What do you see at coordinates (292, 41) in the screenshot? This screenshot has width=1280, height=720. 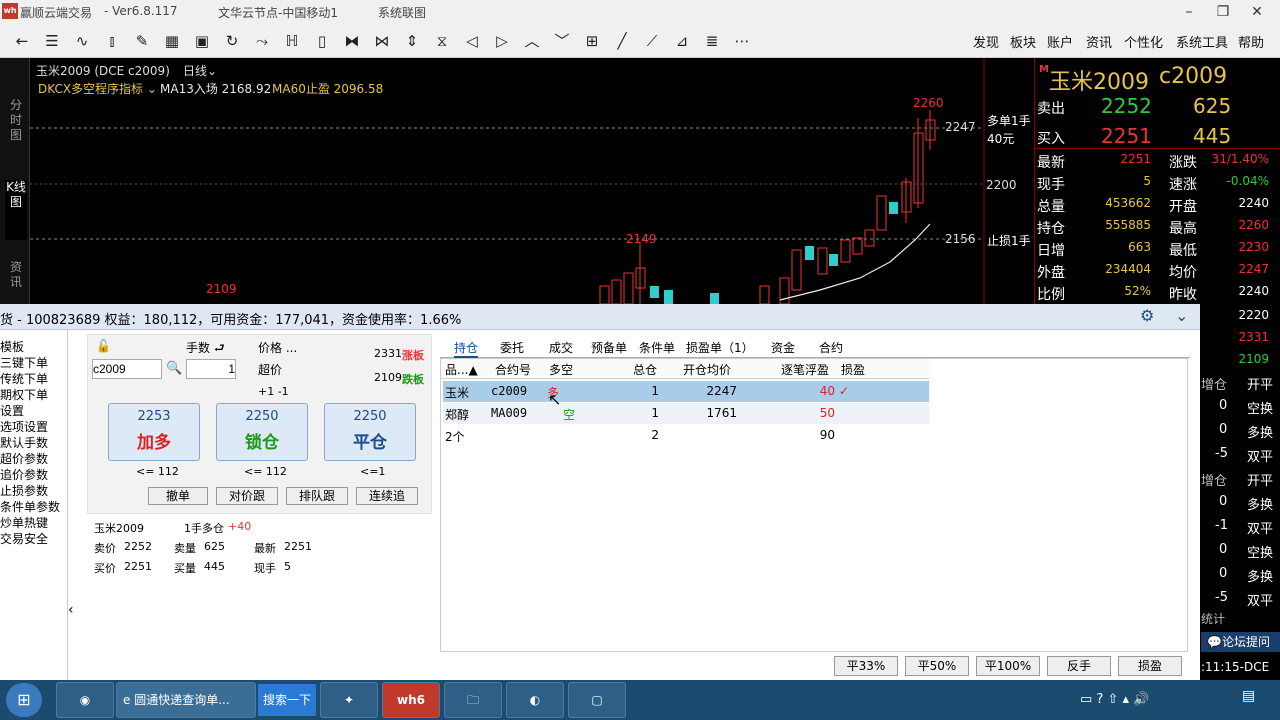 I see `bar-icon: ℍ` at bounding box center [292, 41].